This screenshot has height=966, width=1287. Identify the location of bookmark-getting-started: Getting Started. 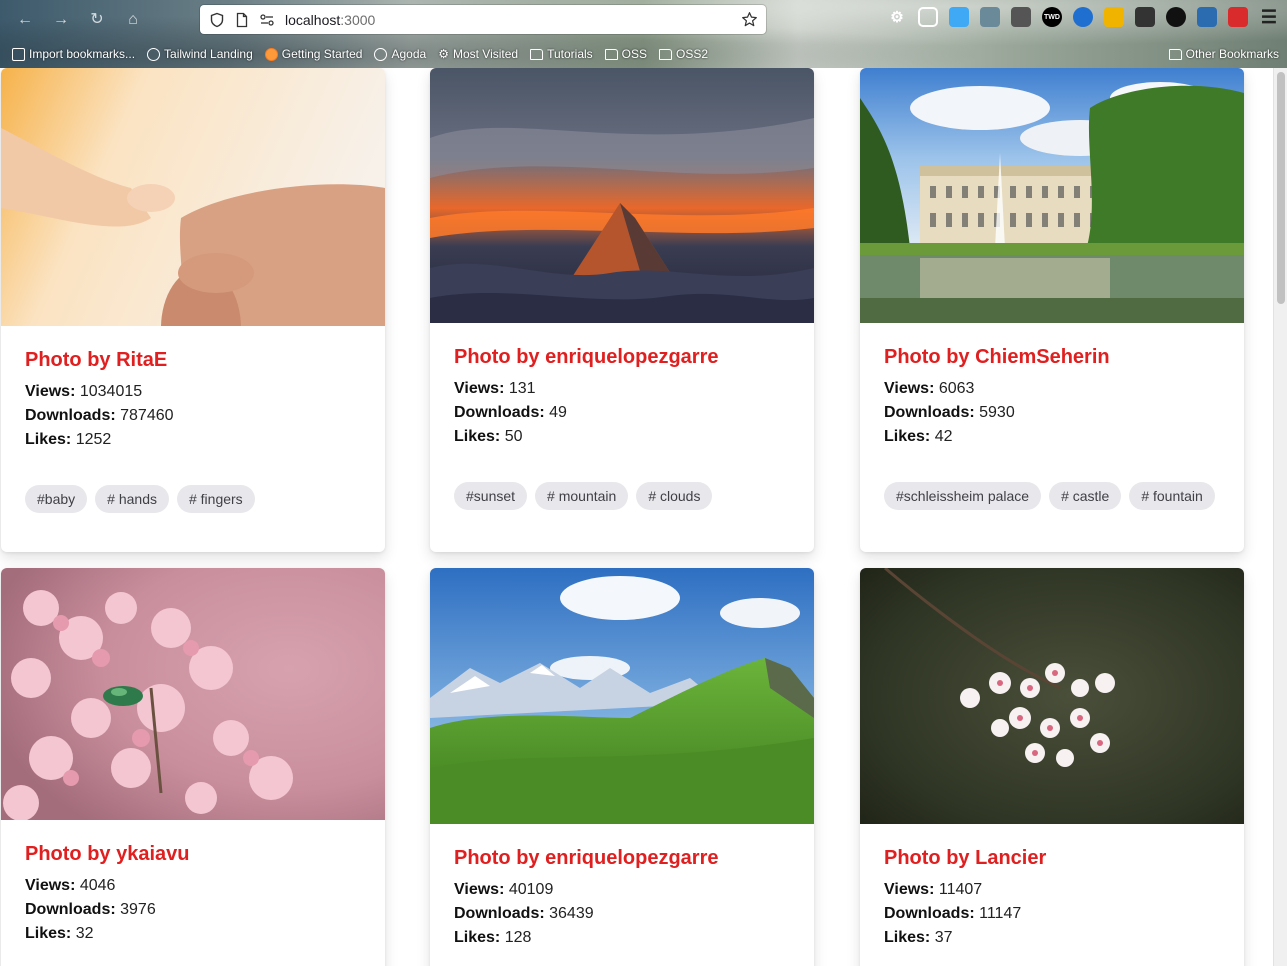
(313, 54).